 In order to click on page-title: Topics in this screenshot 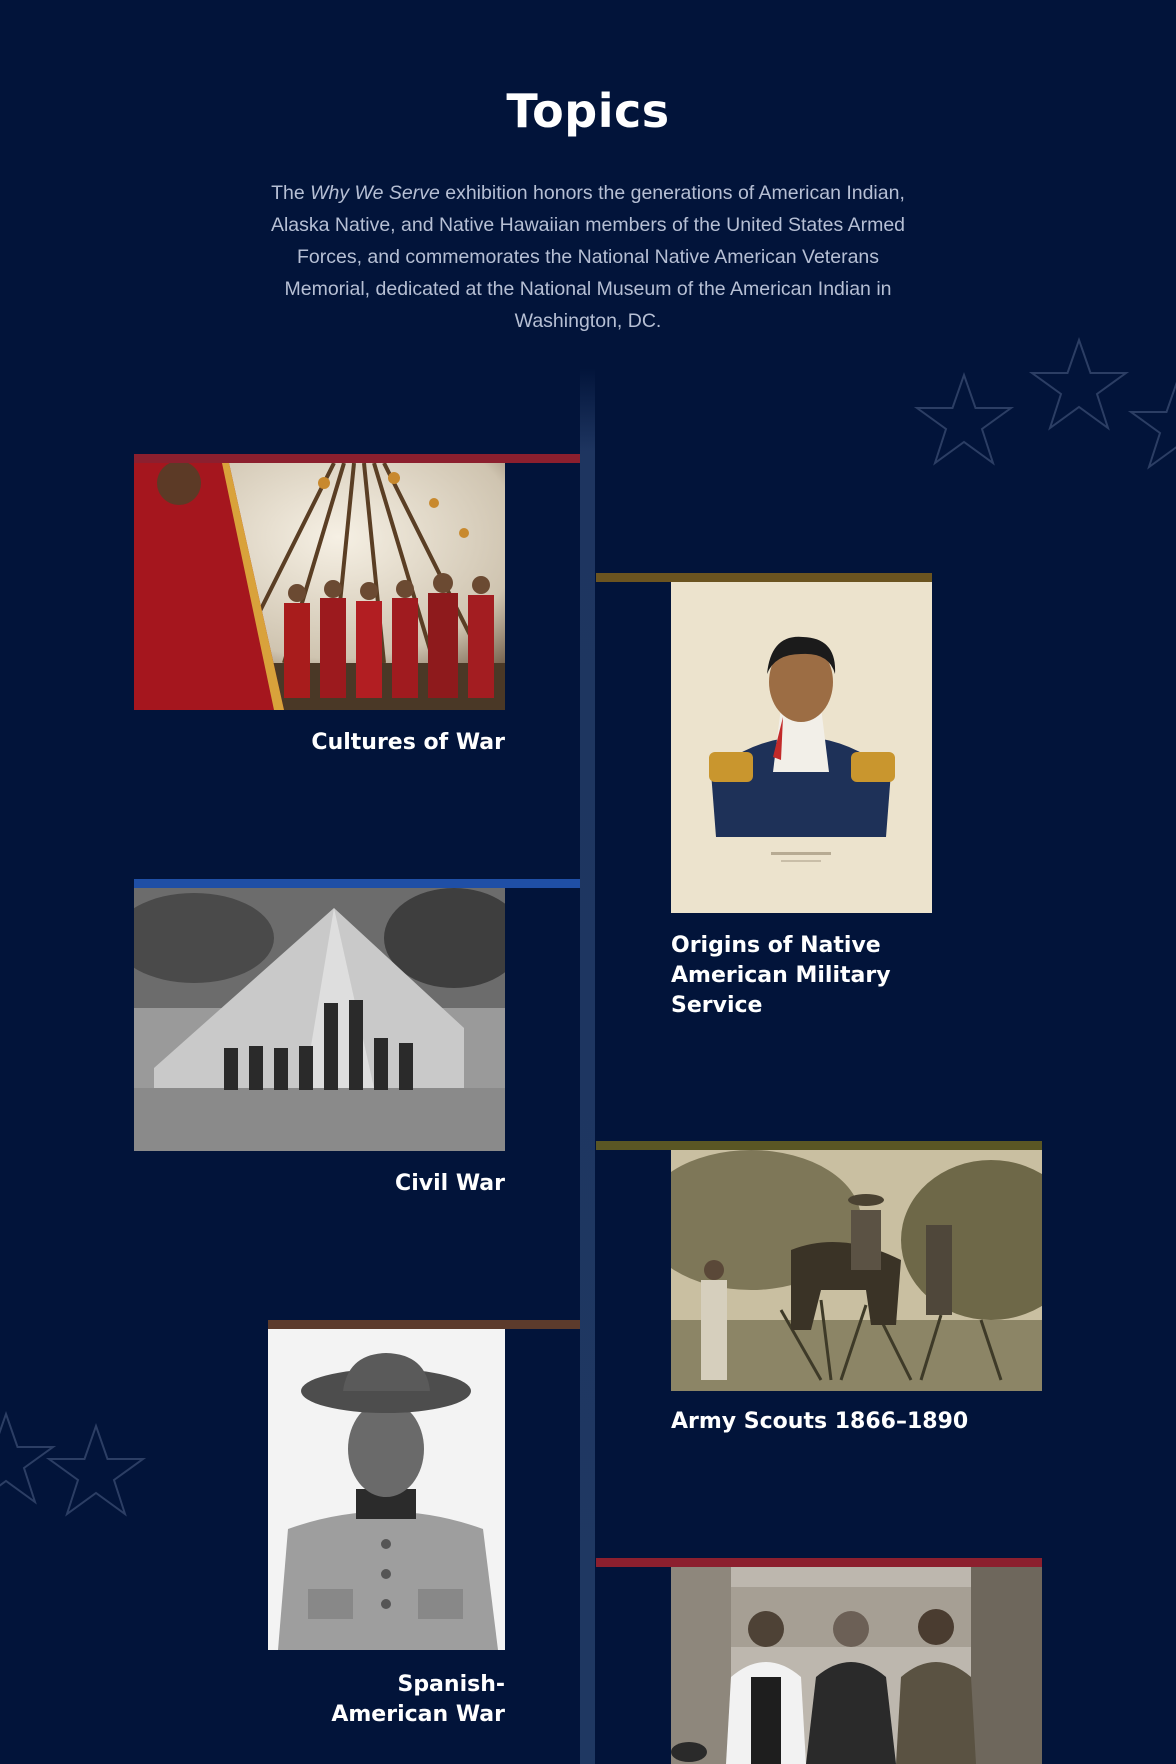, I will do `click(588, 111)`.